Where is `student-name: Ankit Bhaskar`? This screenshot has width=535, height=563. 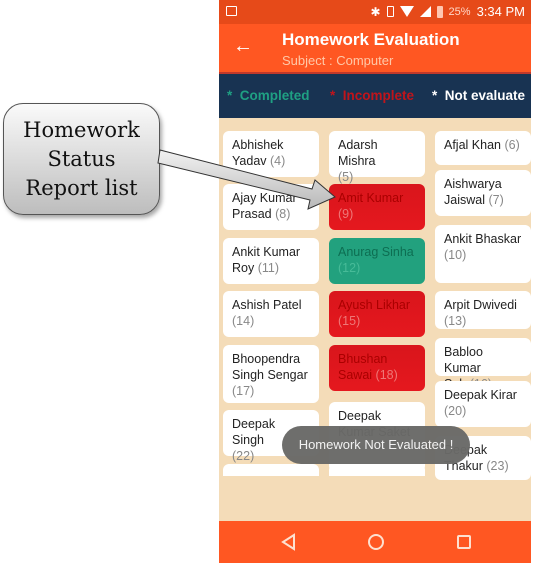 student-name: Ankit Bhaskar is located at coordinates (483, 239).